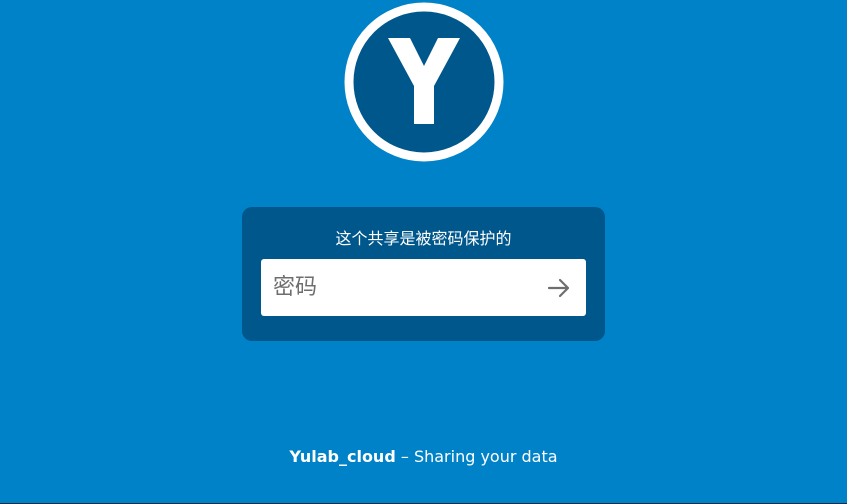 The image size is (847, 504). What do you see at coordinates (424, 82) in the screenshot?
I see `yulab-logo-icon` at bounding box center [424, 82].